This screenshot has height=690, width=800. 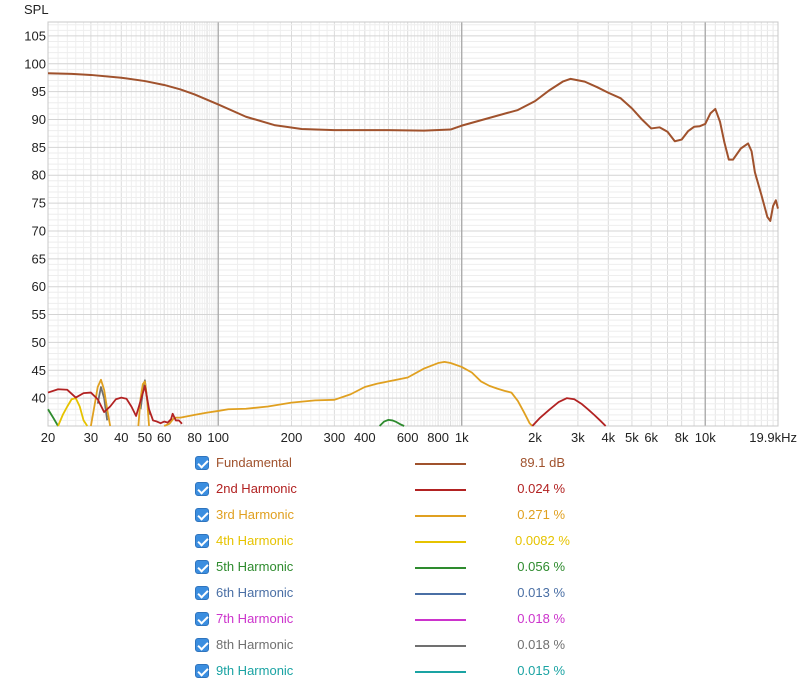 What do you see at coordinates (705, 437) in the screenshot?
I see `x-tick-label: 10k` at bounding box center [705, 437].